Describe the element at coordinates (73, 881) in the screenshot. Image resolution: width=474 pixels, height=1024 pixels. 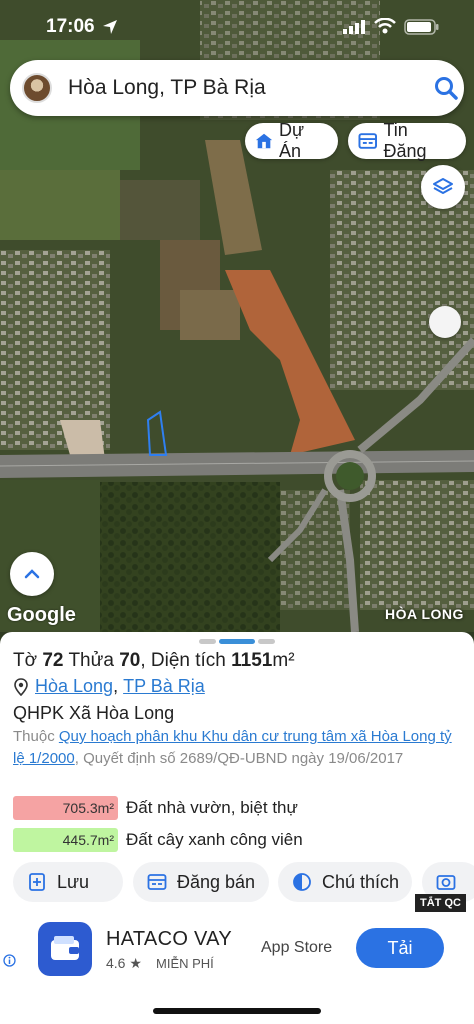
I see `save-button-label: Lưu` at that location.